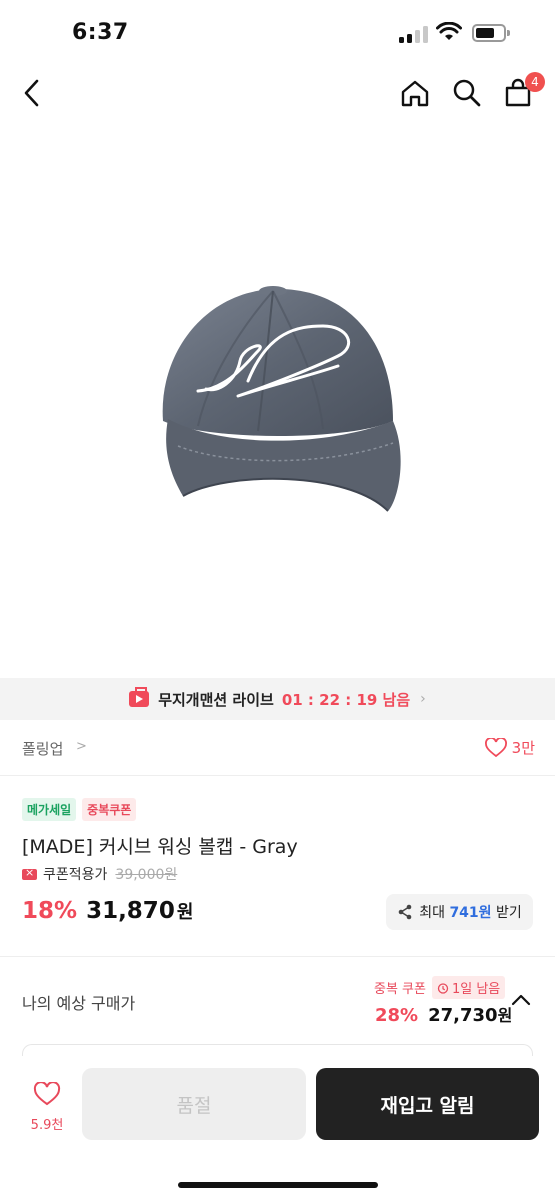 This screenshot has height=1200, width=555. I want to click on time-left-tag: 1일 남음, so click(468, 987).